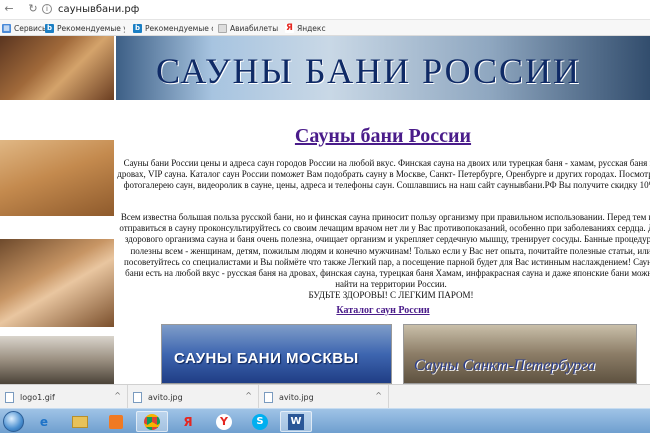 Image resolution: width=650 pixels, height=433 pixels. What do you see at coordinates (116, 421) in the screenshot?
I see `media-player-icon` at bounding box center [116, 421].